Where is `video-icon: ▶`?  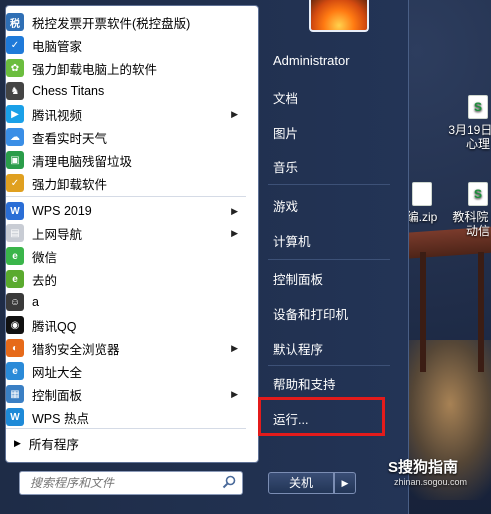
video-icon: ▶ is located at coordinates (15, 114).